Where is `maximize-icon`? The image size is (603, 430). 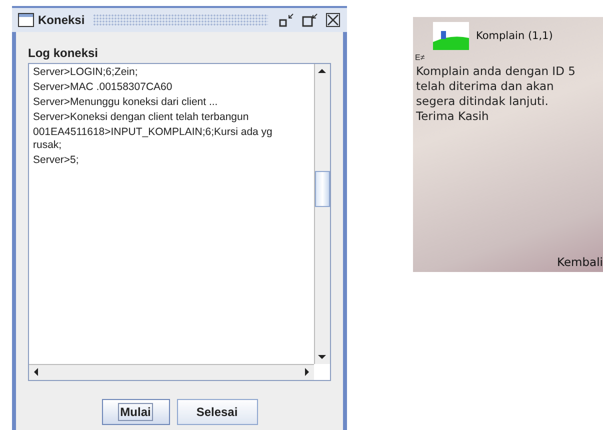
maximize-icon is located at coordinates (310, 20).